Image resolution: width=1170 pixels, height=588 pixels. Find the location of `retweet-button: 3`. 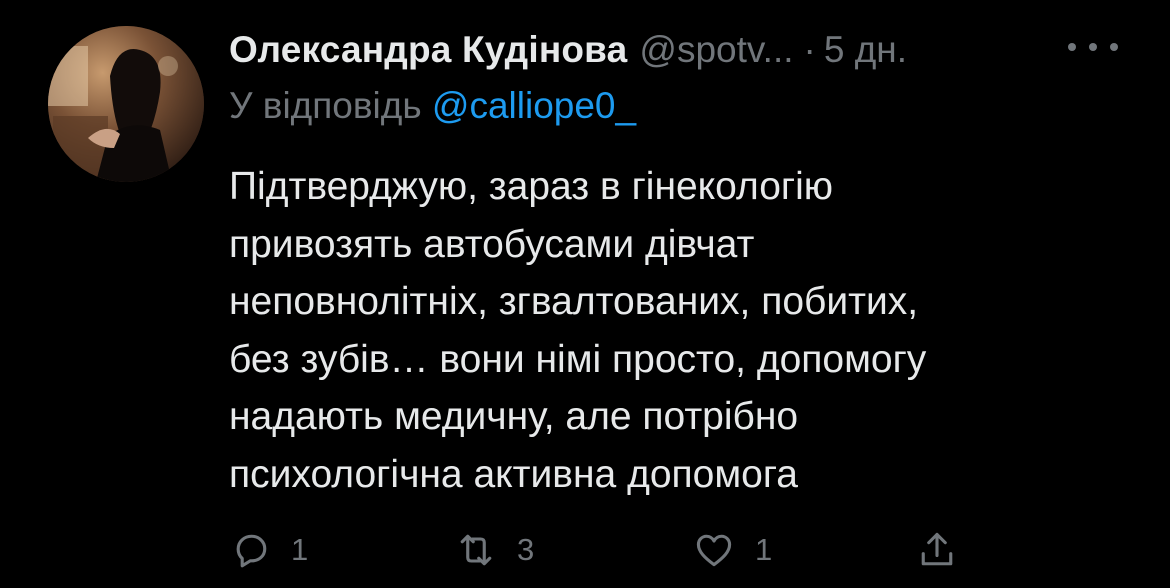

retweet-button: 3 is located at coordinates (493, 550).